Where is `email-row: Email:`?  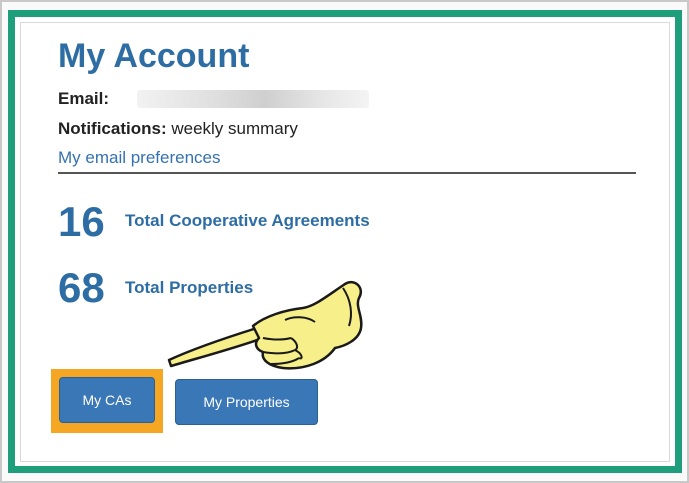
email-row: Email: is located at coordinates (83, 99).